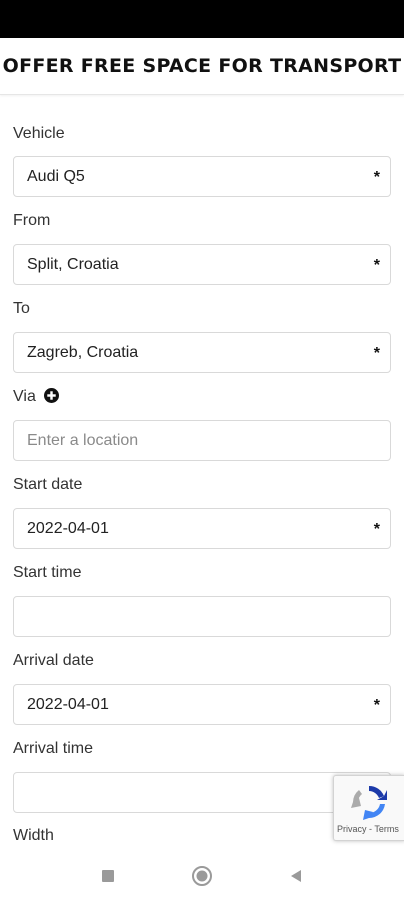 The height and width of the screenshot is (900, 404). I want to click on home-icon, so click(202, 876).